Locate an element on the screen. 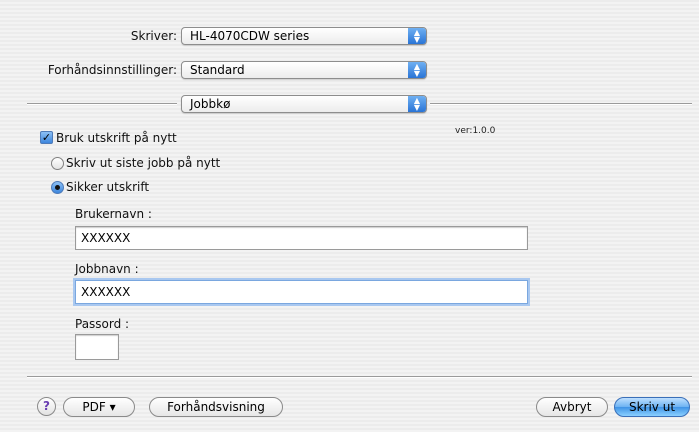 The image size is (699, 432). password-label: Passord : is located at coordinates (102, 324).